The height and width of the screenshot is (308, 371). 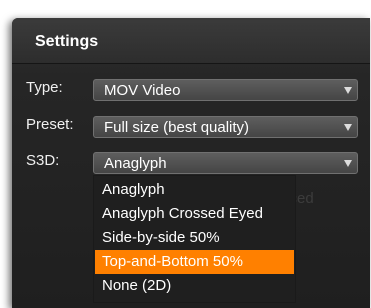 What do you see at coordinates (225, 163) in the screenshot?
I see `s3d-dropdown: Anaglyph` at bounding box center [225, 163].